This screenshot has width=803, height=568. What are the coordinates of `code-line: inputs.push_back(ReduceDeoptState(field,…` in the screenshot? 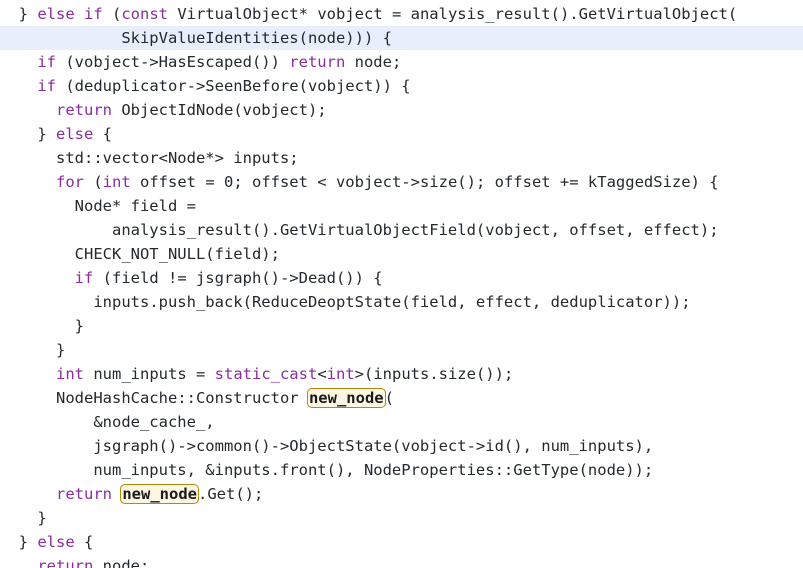 It's located at (401, 302).